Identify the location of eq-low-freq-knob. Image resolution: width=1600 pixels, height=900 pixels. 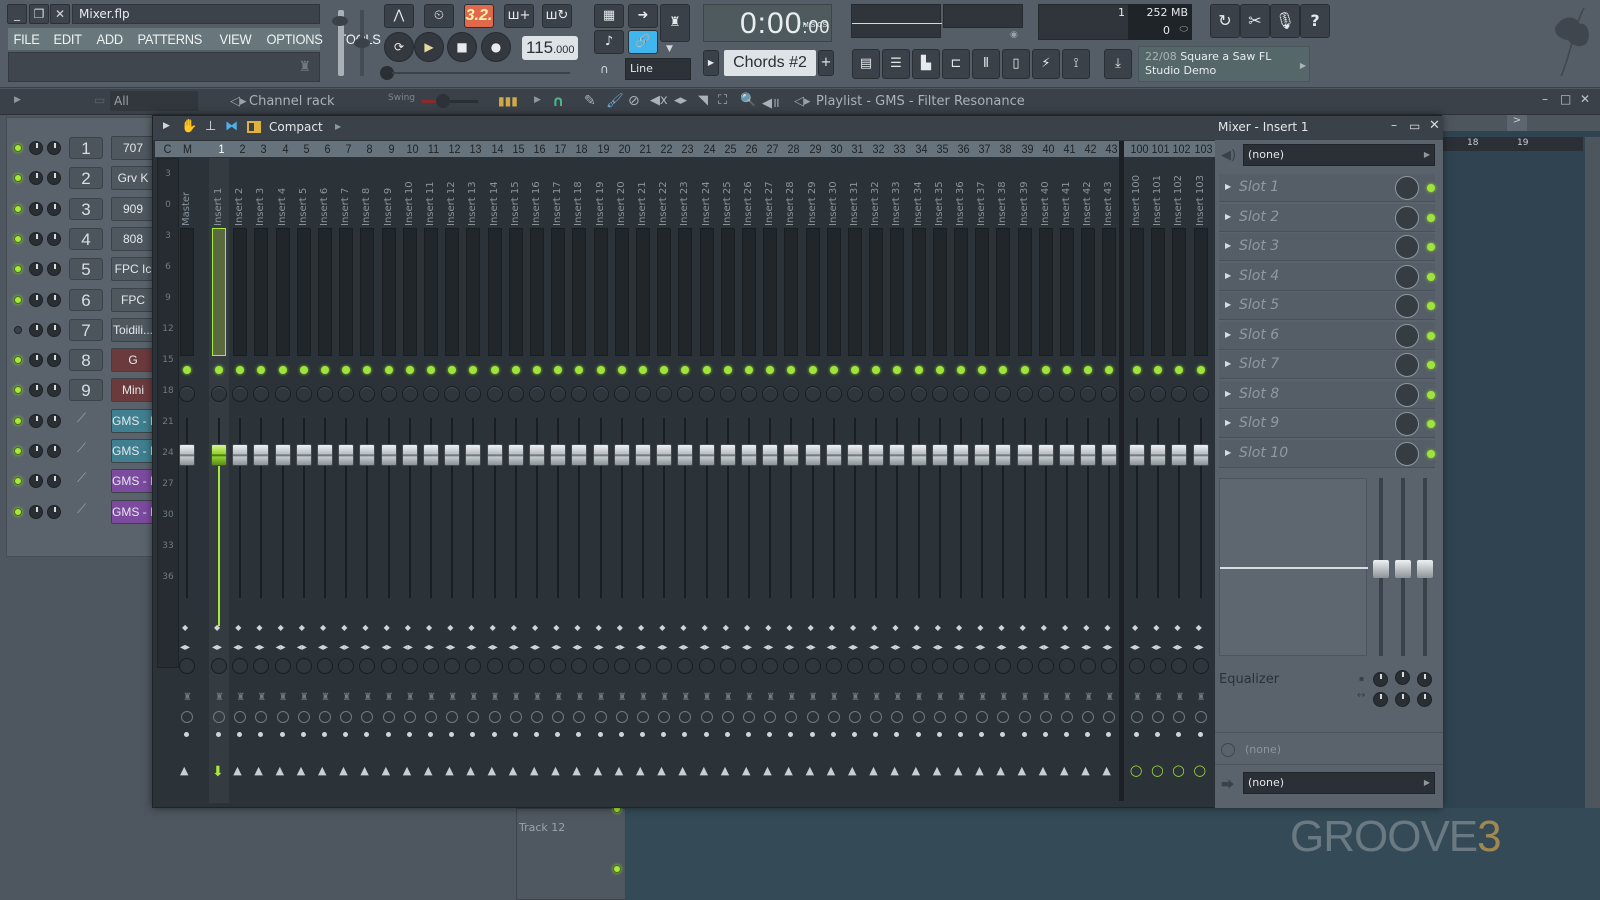
(1380, 679).